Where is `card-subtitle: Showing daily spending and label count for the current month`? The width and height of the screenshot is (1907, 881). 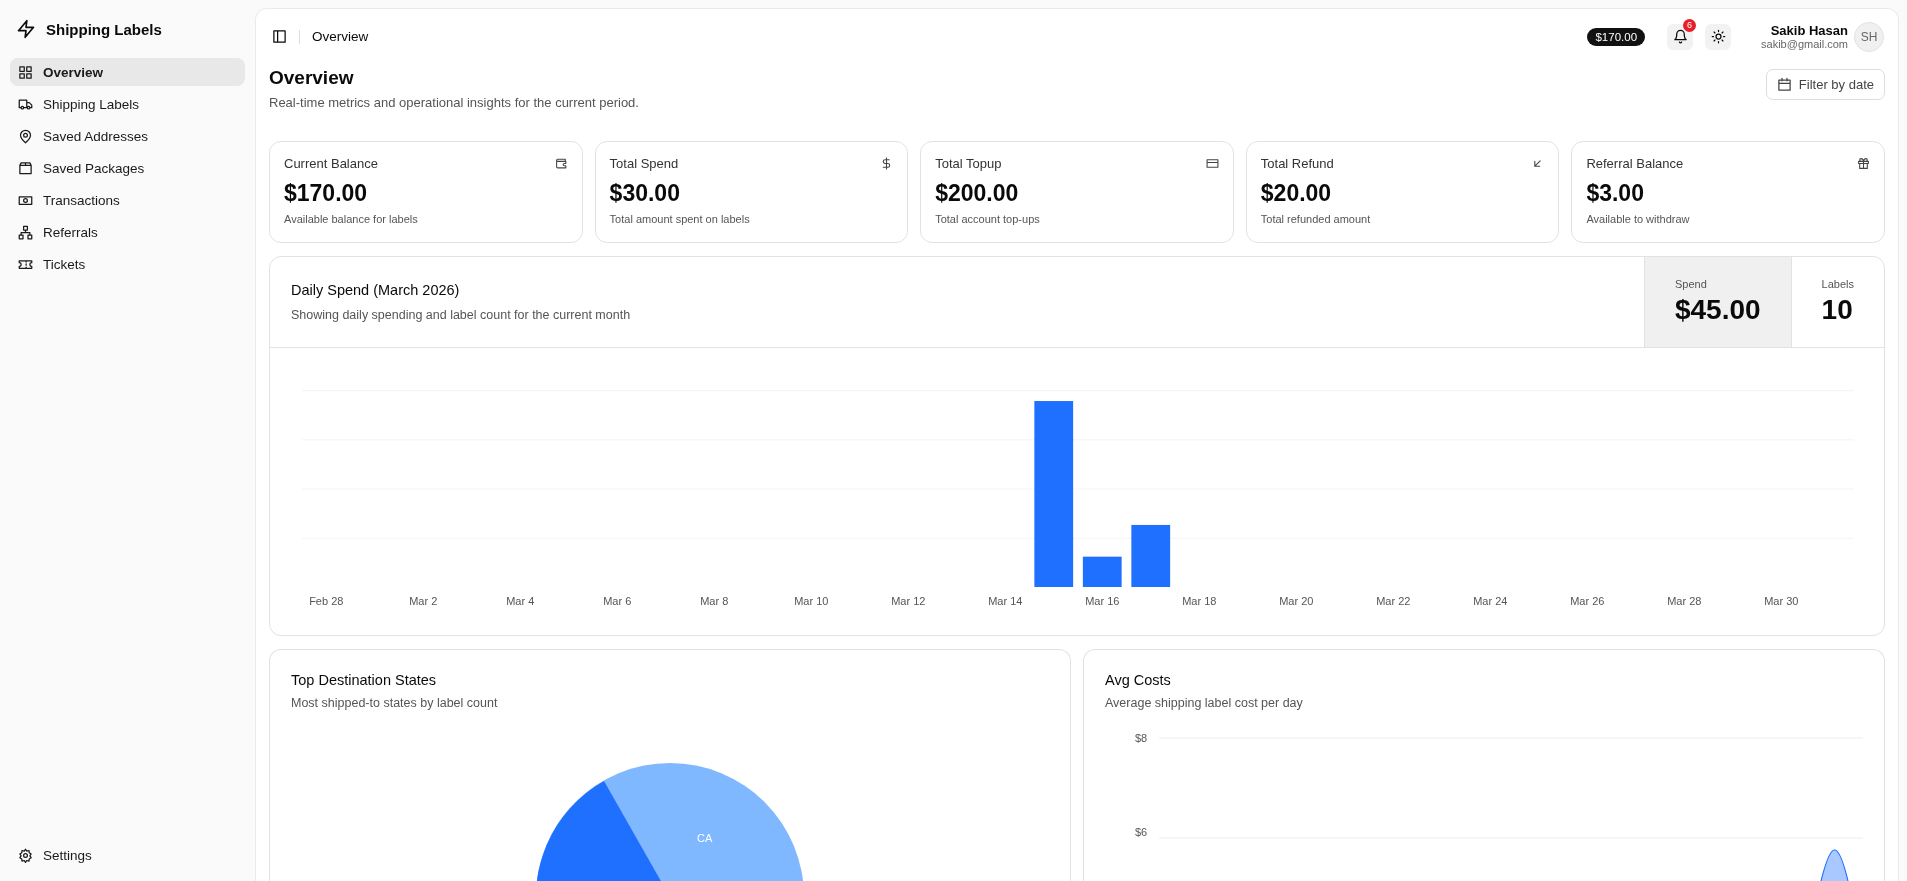 card-subtitle: Showing daily spending and label count for the current month is located at coordinates (461, 315).